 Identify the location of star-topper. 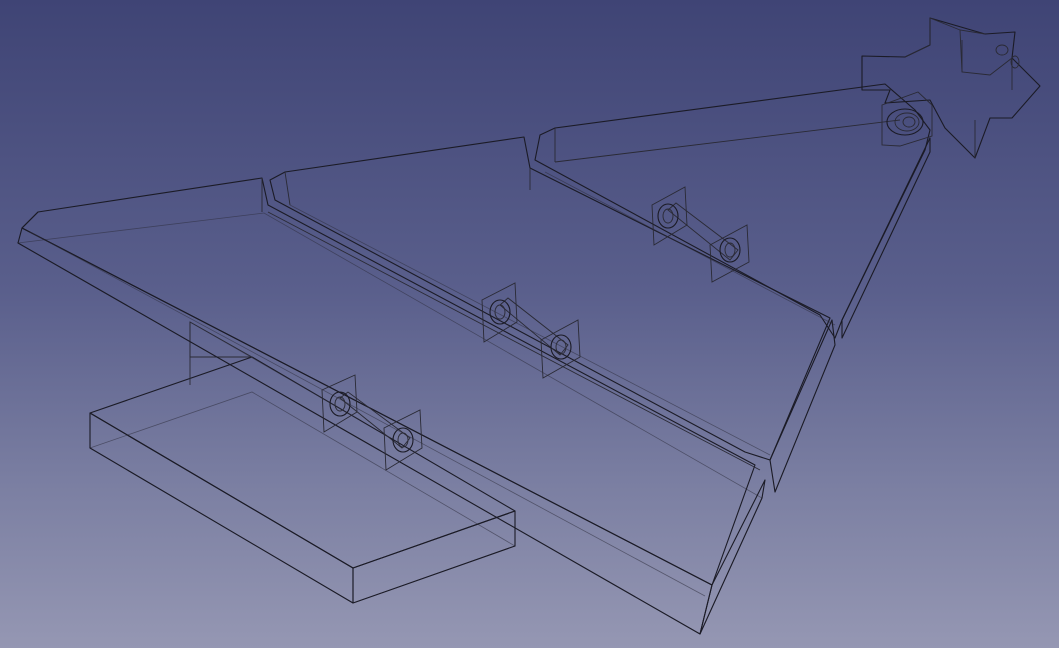
(951, 88).